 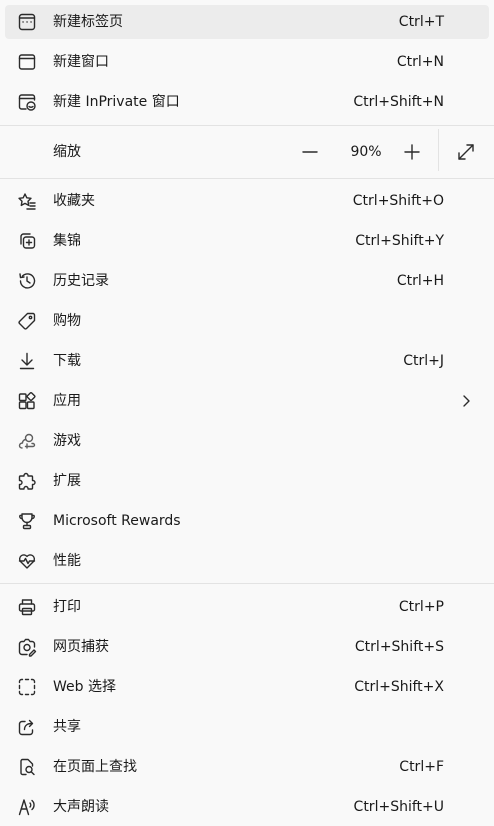 I want to click on history-icon, so click(x=27, y=281).